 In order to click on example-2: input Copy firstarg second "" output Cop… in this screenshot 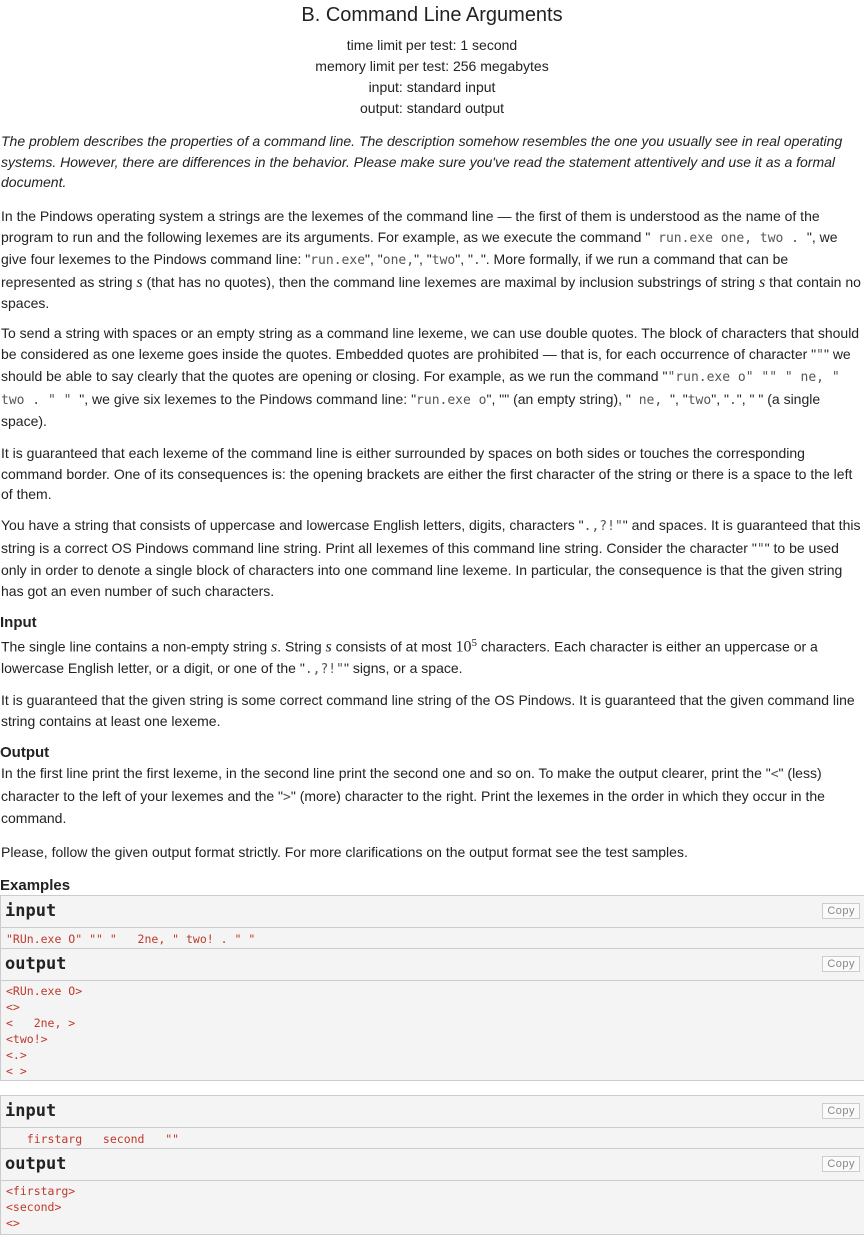, I will do `click(432, 1165)`.